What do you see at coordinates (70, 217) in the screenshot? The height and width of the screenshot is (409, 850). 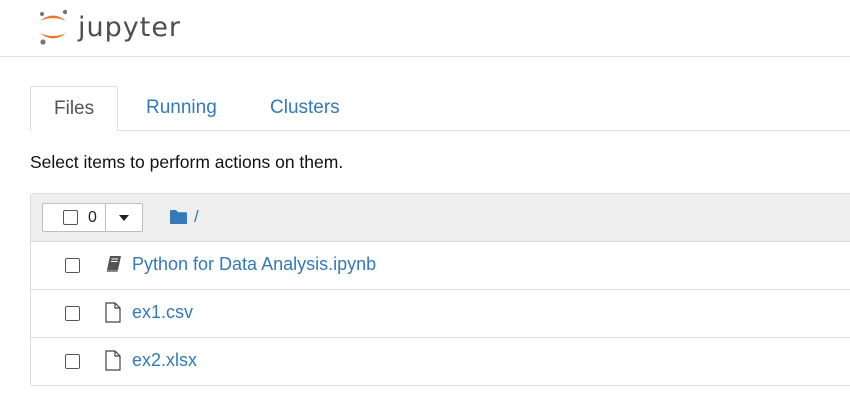 I see `select-all-checkbox` at bounding box center [70, 217].